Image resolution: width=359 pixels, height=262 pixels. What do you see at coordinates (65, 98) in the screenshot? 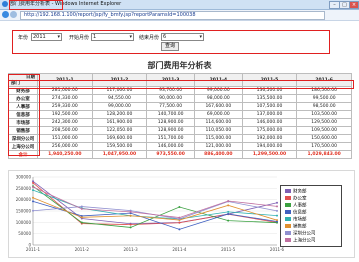
I see `value-cell: 274,330.00` at bounding box center [65, 98].